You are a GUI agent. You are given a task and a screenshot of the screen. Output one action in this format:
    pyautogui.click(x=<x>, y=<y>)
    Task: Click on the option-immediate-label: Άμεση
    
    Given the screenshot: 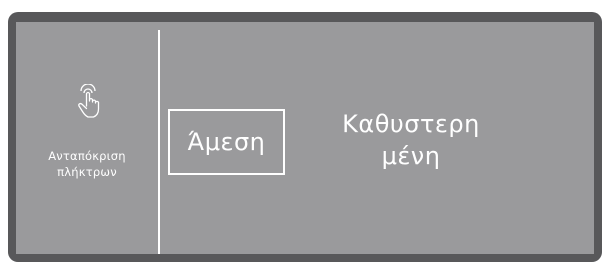 What is the action you would take?
    pyautogui.click(x=226, y=142)
    